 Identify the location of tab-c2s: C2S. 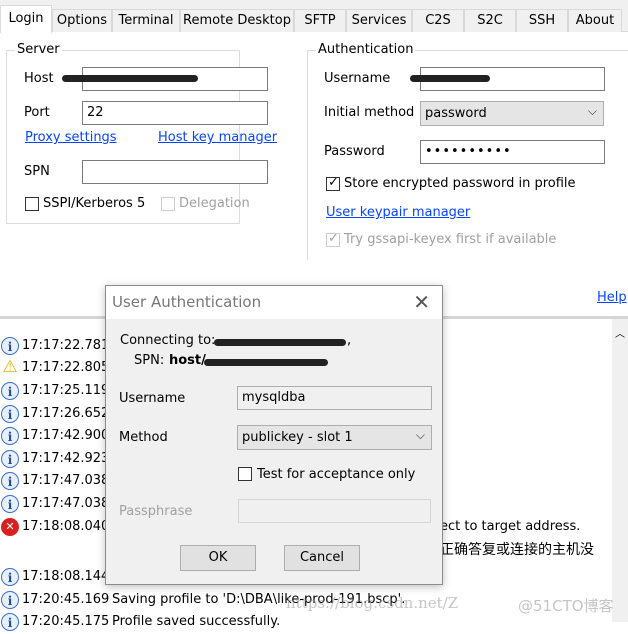
(438, 20).